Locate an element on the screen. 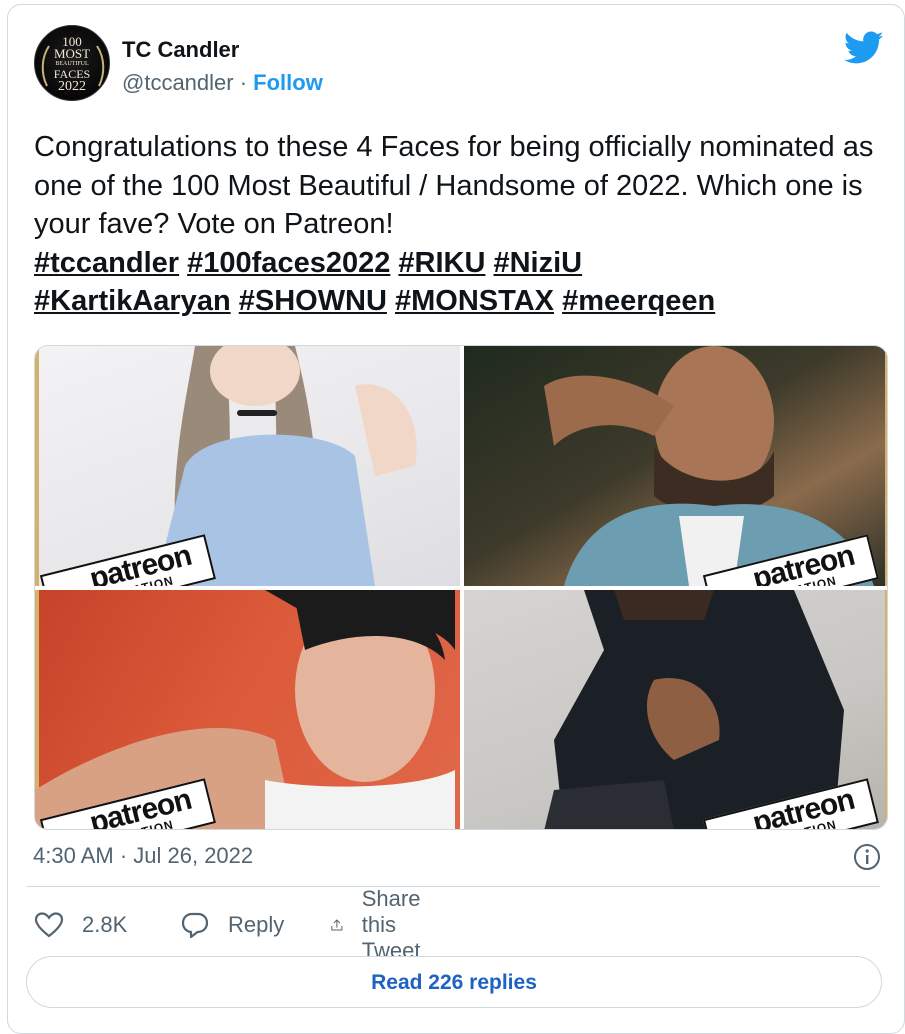 The image size is (905, 1034). info-icon is located at coordinates (867, 857).